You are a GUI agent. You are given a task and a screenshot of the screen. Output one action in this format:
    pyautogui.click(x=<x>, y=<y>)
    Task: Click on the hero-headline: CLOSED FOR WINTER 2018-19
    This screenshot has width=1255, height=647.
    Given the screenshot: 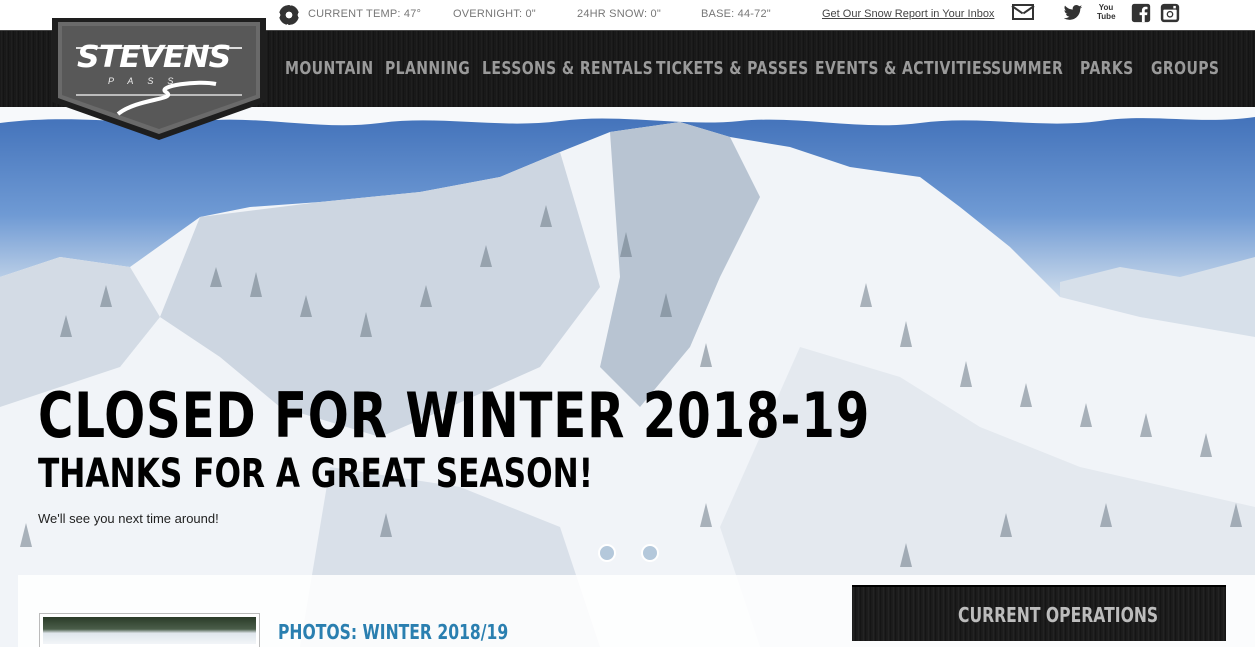 What is the action you would take?
    pyautogui.click(x=454, y=415)
    